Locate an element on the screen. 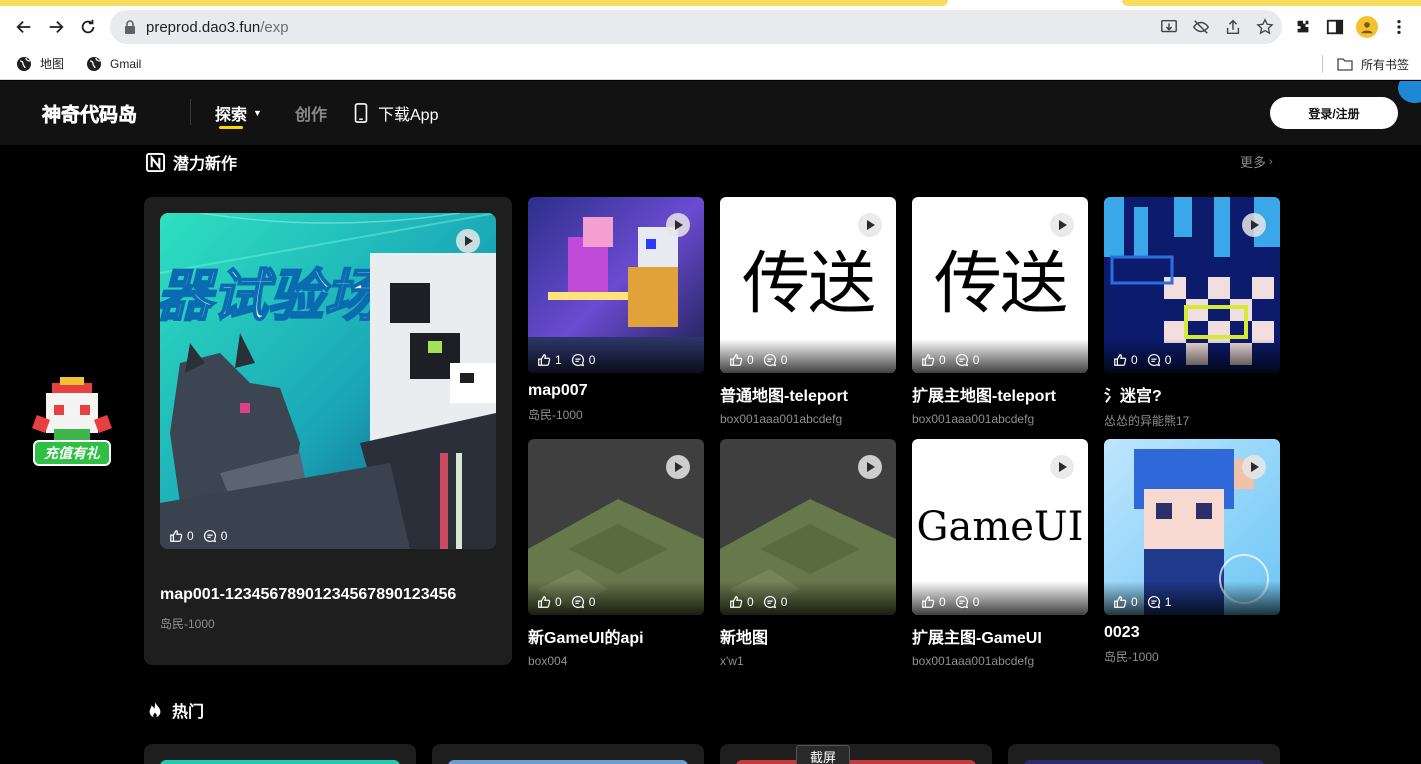 This screenshot has width=1421, height=764. more-link: 更多 › is located at coordinates (1256, 161).